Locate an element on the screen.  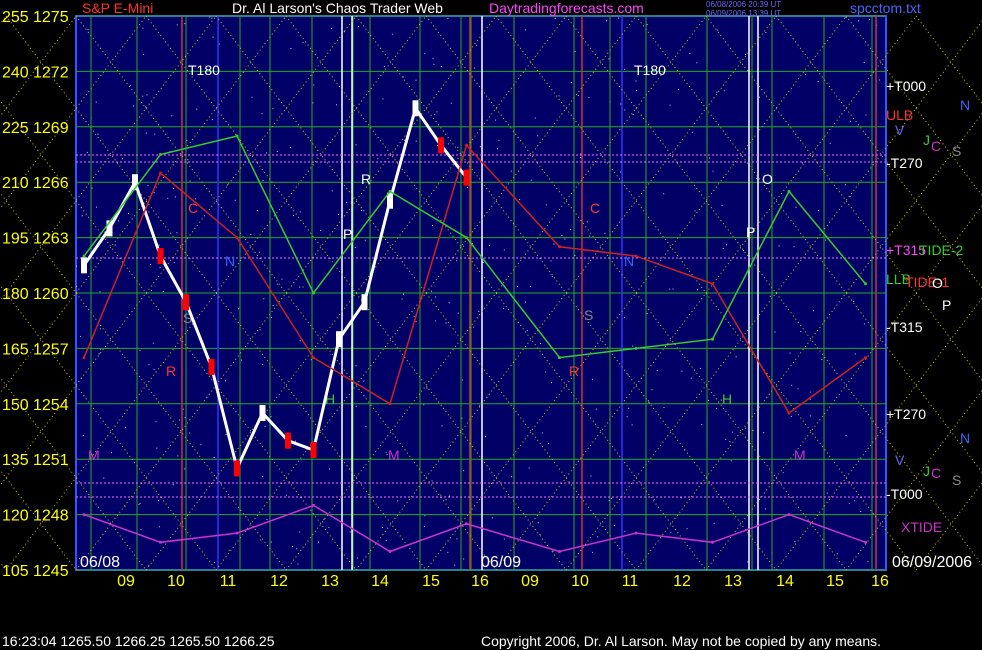
left-axis-tick: 255 is located at coordinates (15, 17).